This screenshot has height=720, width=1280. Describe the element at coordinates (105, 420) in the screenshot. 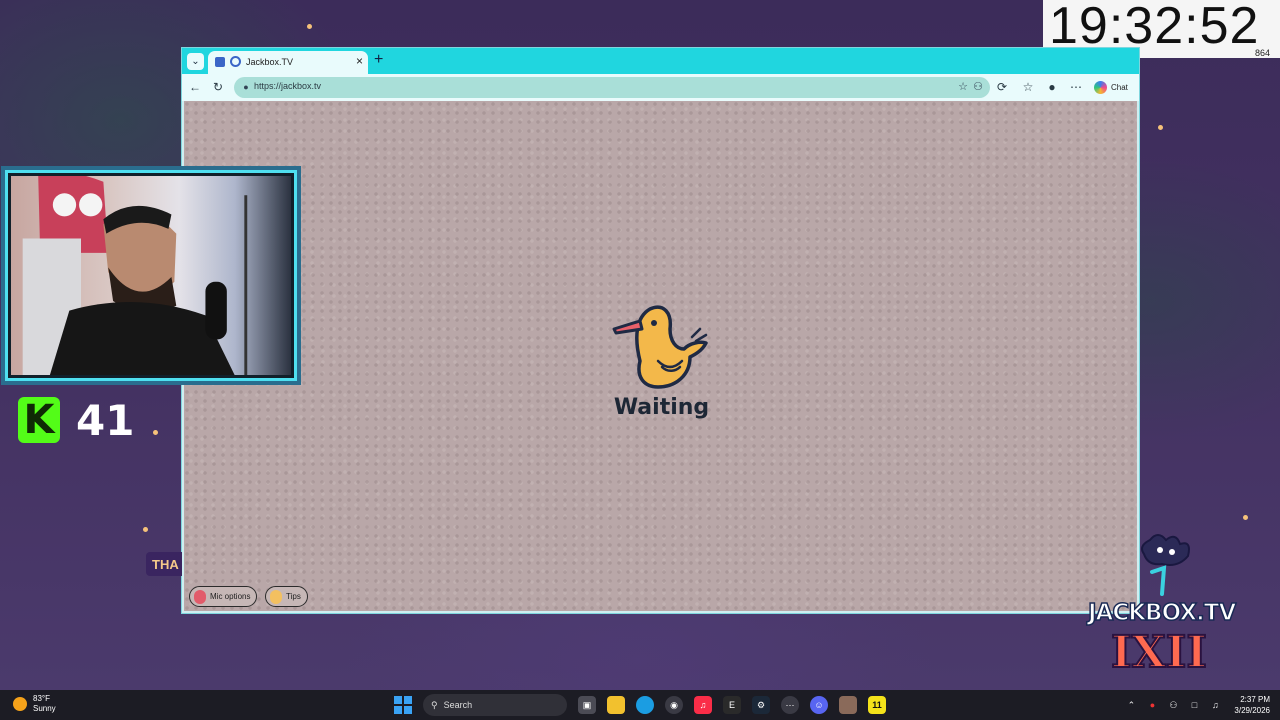

I see `kick-follower-count: 41` at that location.